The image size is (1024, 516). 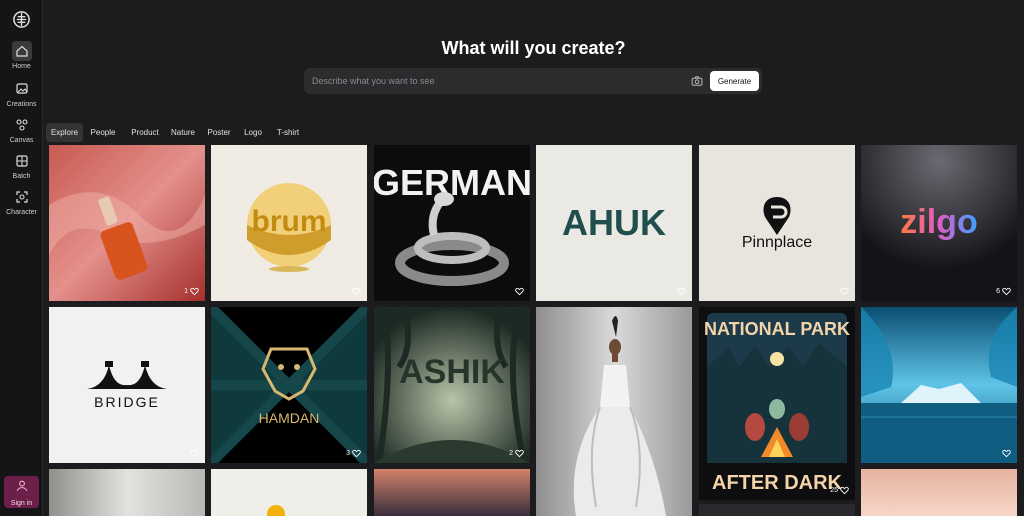 What do you see at coordinates (22, 89) in the screenshot?
I see `images-icon` at bounding box center [22, 89].